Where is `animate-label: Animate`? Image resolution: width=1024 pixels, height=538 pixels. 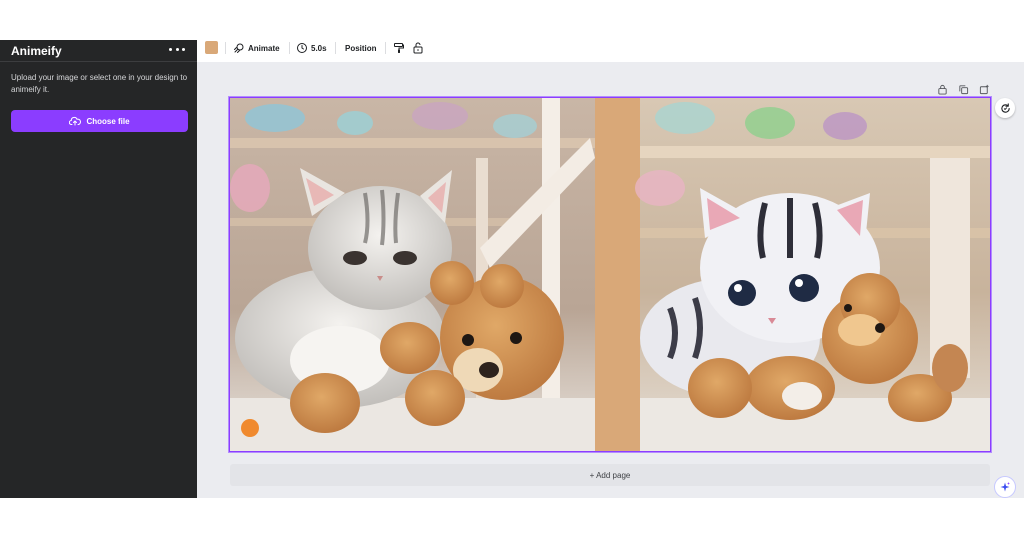 animate-label: Animate is located at coordinates (264, 48).